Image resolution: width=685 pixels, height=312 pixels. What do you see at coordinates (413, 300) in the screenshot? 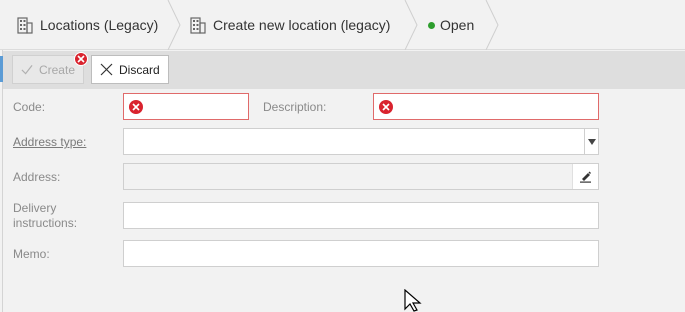
I see `mouse-cursor-icon` at bounding box center [413, 300].